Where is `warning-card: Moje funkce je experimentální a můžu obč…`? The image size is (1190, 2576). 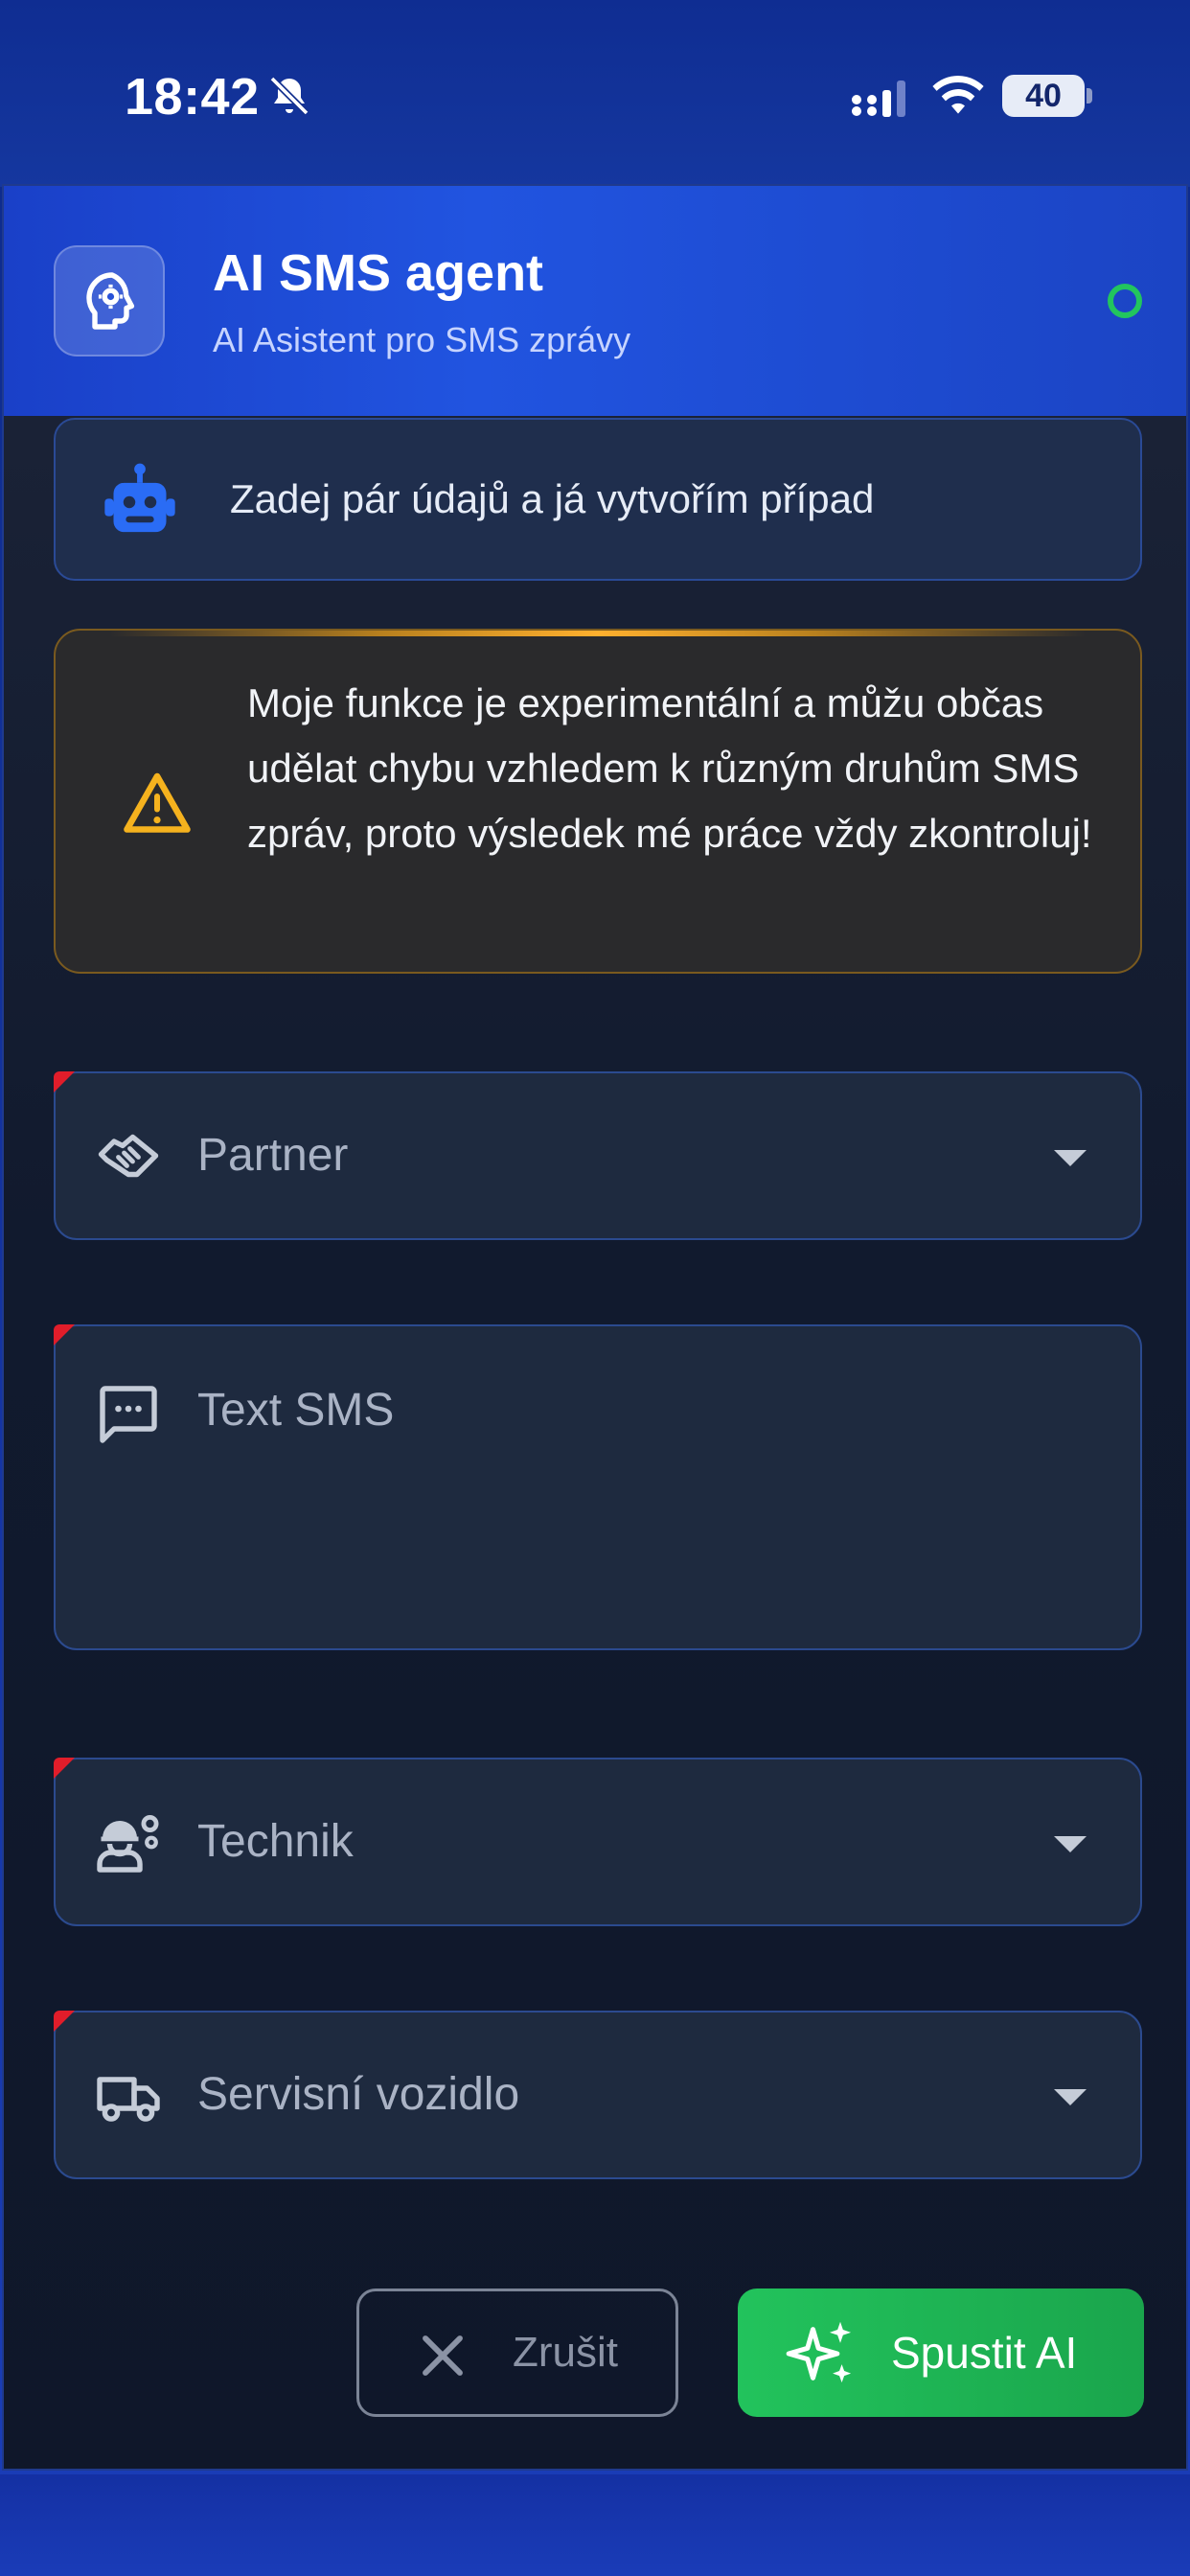
warning-card: Moje funkce je experimentální a můžu obč… is located at coordinates (598, 801).